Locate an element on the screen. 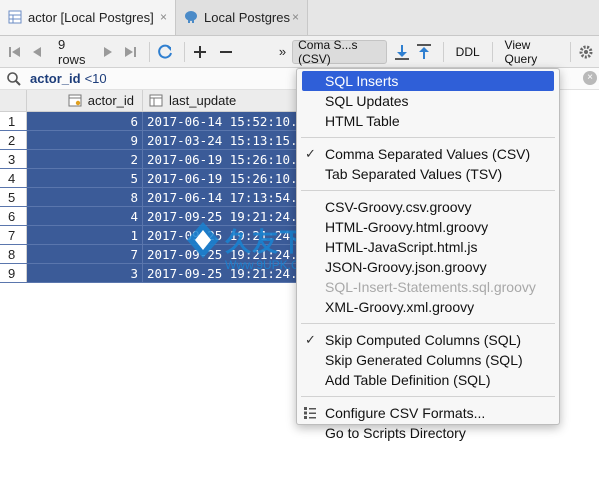 The image size is (599, 482). menu-item-add-table-definition: Add Table Definition (SQL) is located at coordinates (428, 380).